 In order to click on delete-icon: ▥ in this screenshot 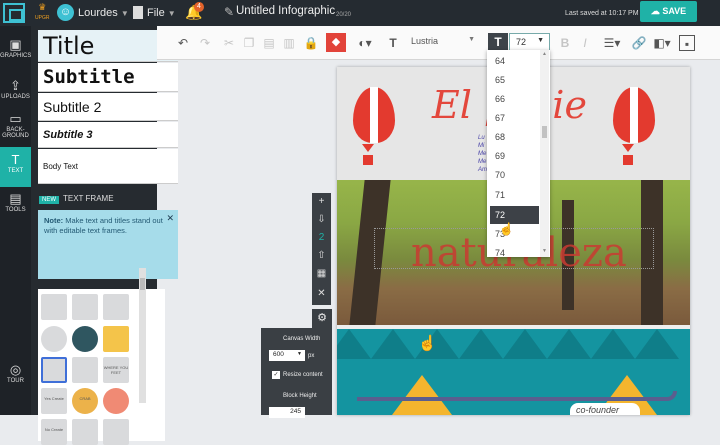, I will do `click(289, 43)`.